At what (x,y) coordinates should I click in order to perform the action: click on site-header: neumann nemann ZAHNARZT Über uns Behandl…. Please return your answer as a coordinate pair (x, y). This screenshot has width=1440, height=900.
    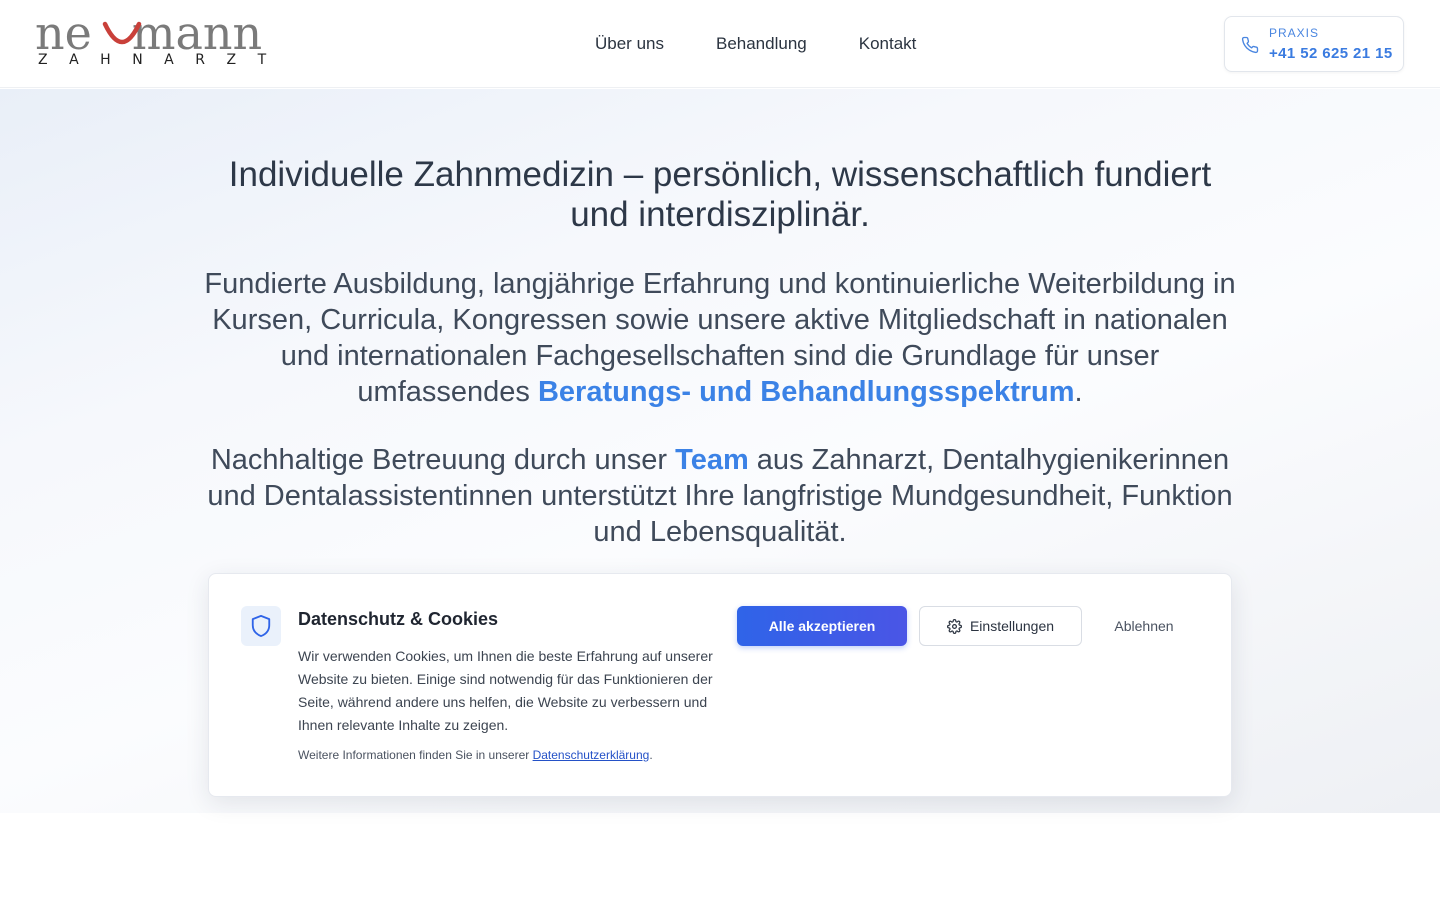
    Looking at the image, I should click on (720, 44).